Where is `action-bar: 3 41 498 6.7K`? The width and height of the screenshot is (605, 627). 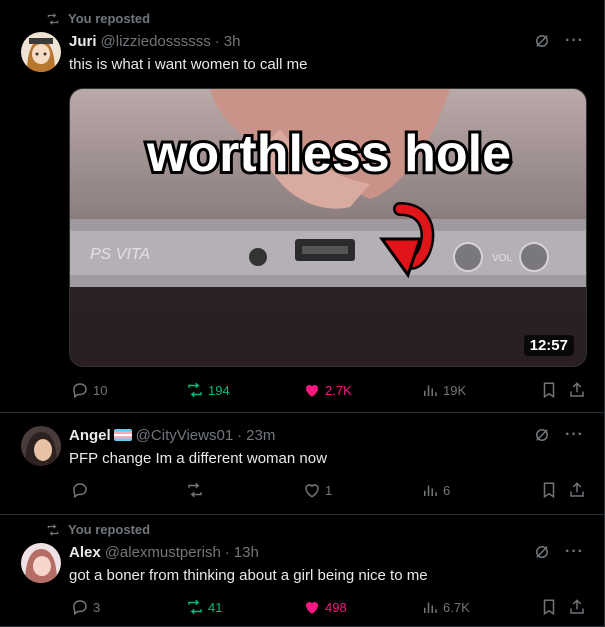
action-bar: 3 41 498 6.7K is located at coordinates (328, 607).